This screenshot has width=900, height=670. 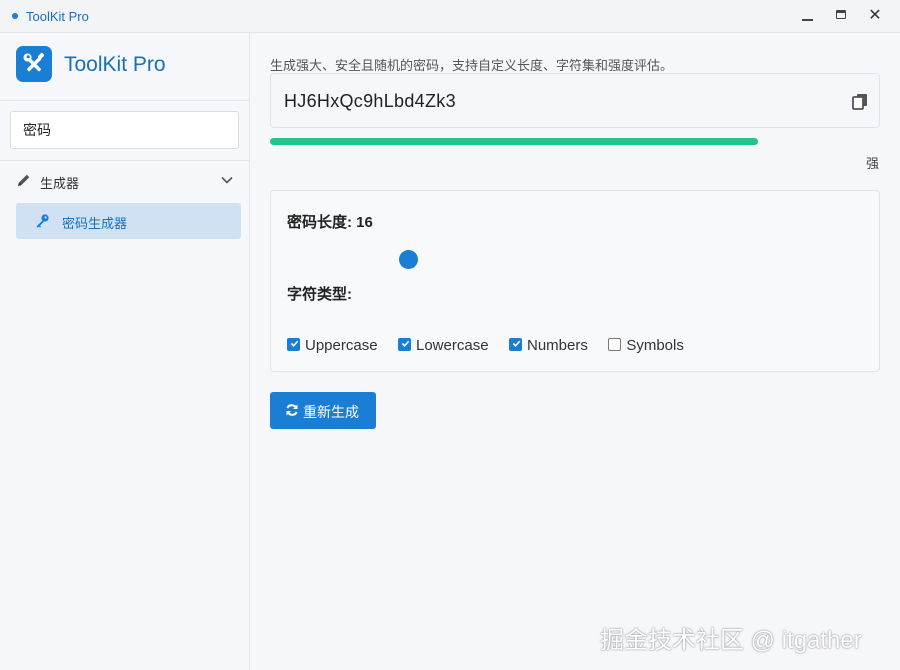 What do you see at coordinates (493, 346) in the screenshot?
I see `char-type-options: Uppercase Lowercase Numbers Symbols` at bounding box center [493, 346].